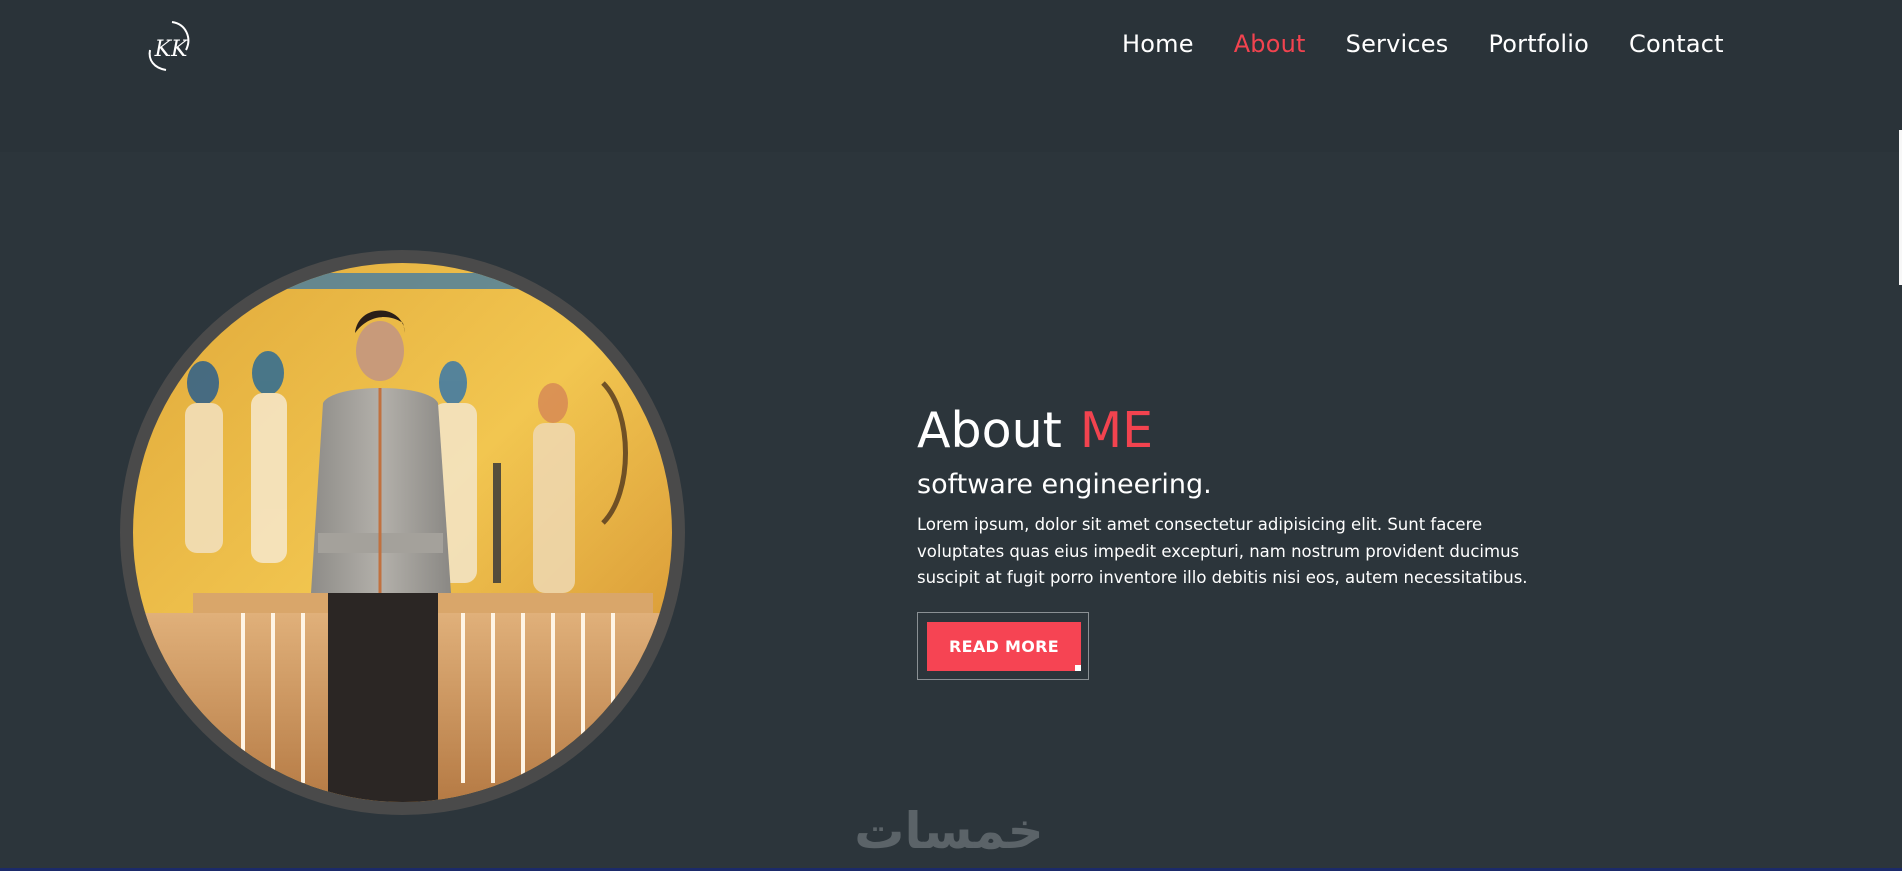  I want to click on nav-portfolio: Portfolio, so click(1538, 44).